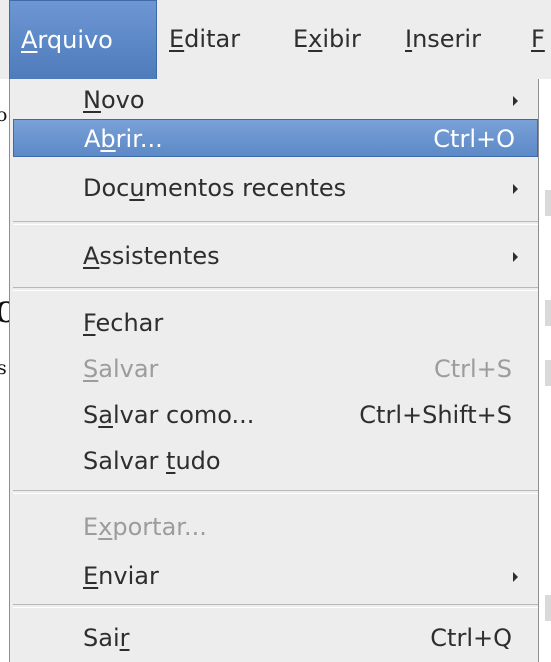 The height and width of the screenshot is (662, 551). What do you see at coordinates (151, 256) in the screenshot?
I see `menu-item-label: Assistentes` at bounding box center [151, 256].